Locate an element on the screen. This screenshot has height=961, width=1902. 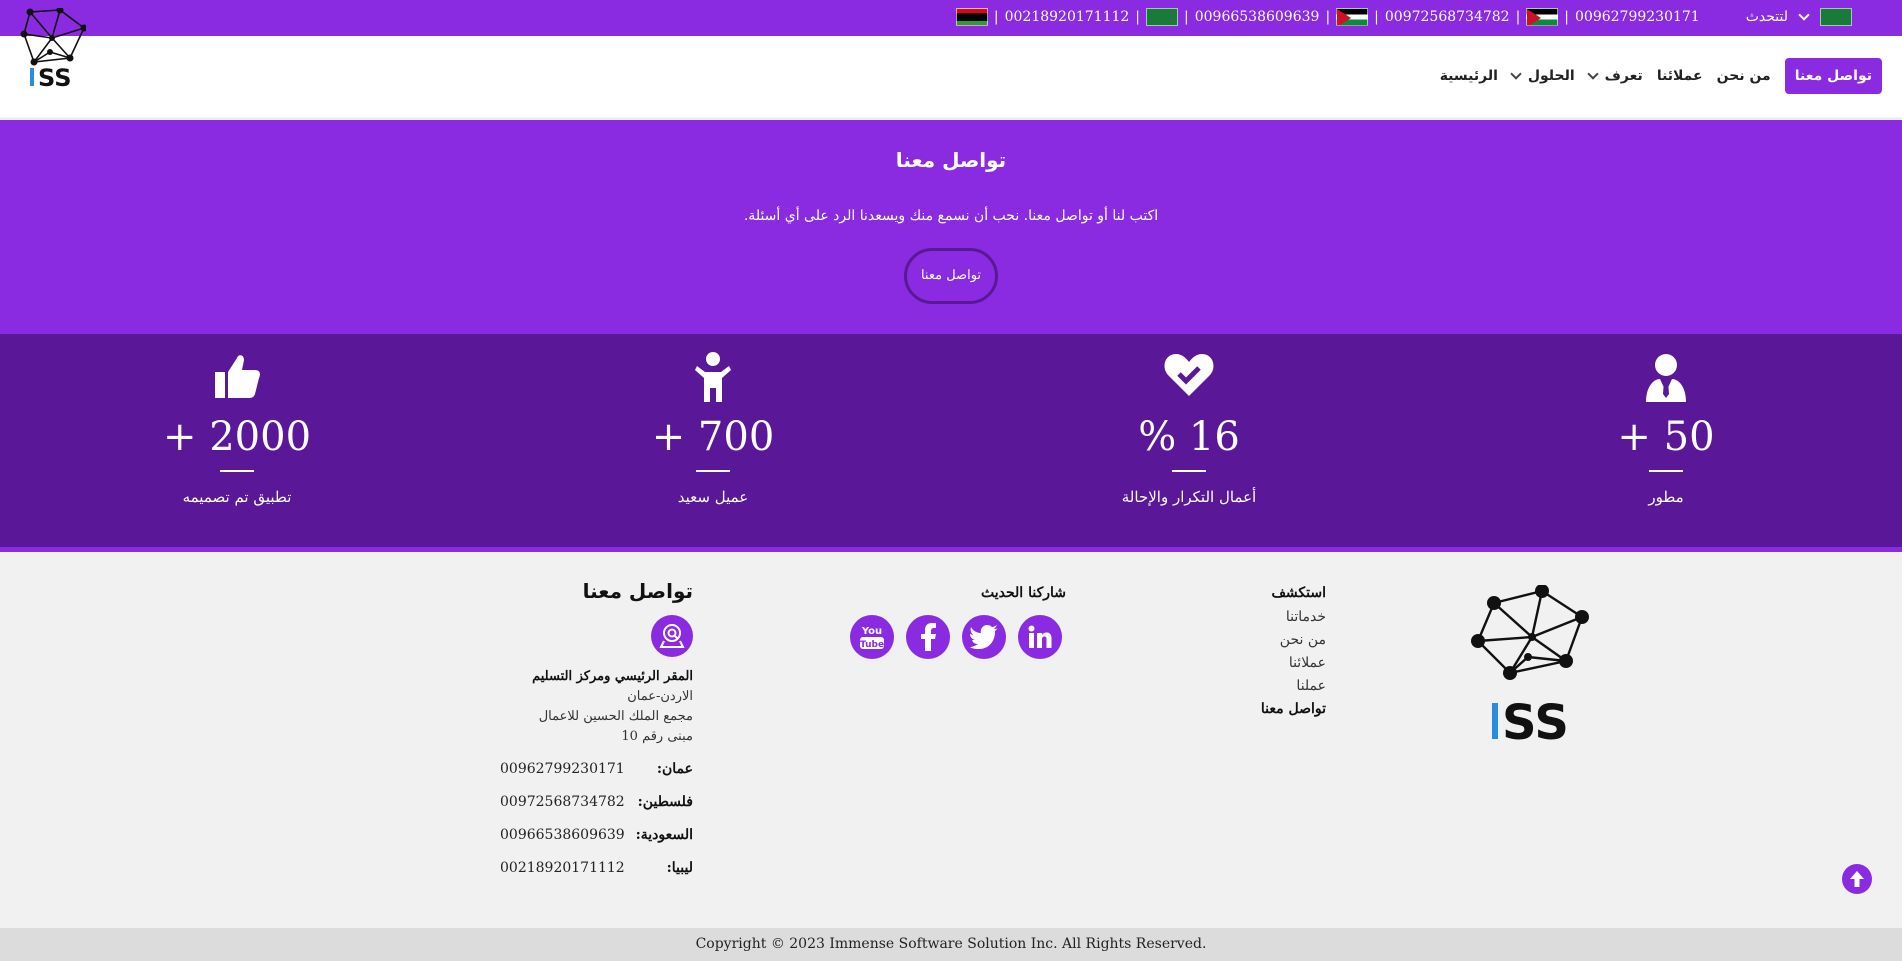
stat-label: مطور is located at coordinates (1666, 497).